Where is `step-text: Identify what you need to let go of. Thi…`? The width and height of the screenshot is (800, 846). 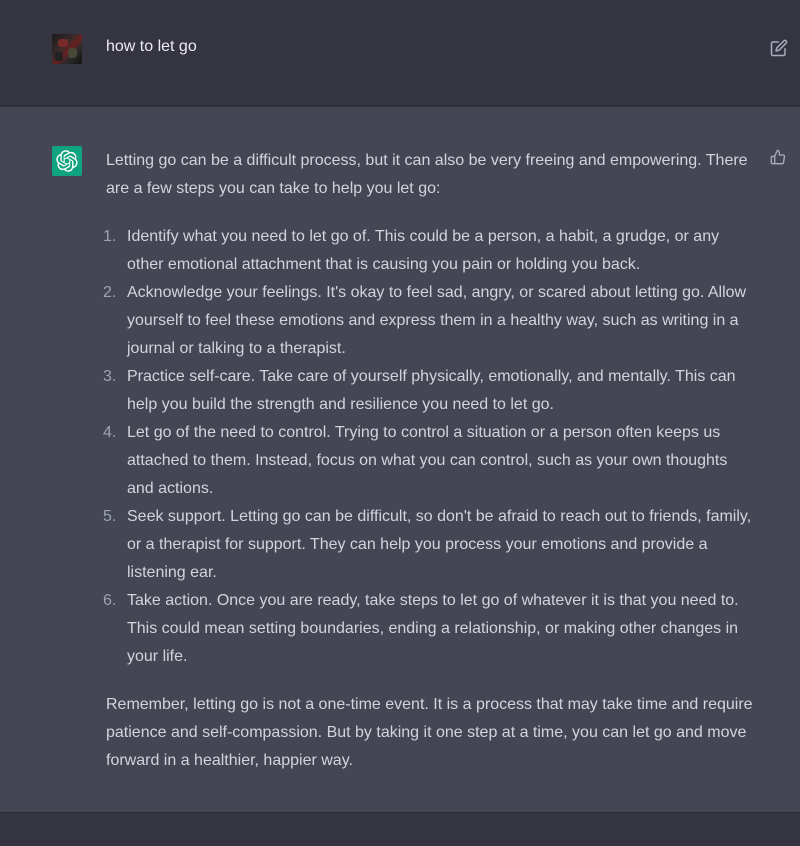 step-text: Identify what you need to let go of. Thi… is located at coordinates (423, 250).